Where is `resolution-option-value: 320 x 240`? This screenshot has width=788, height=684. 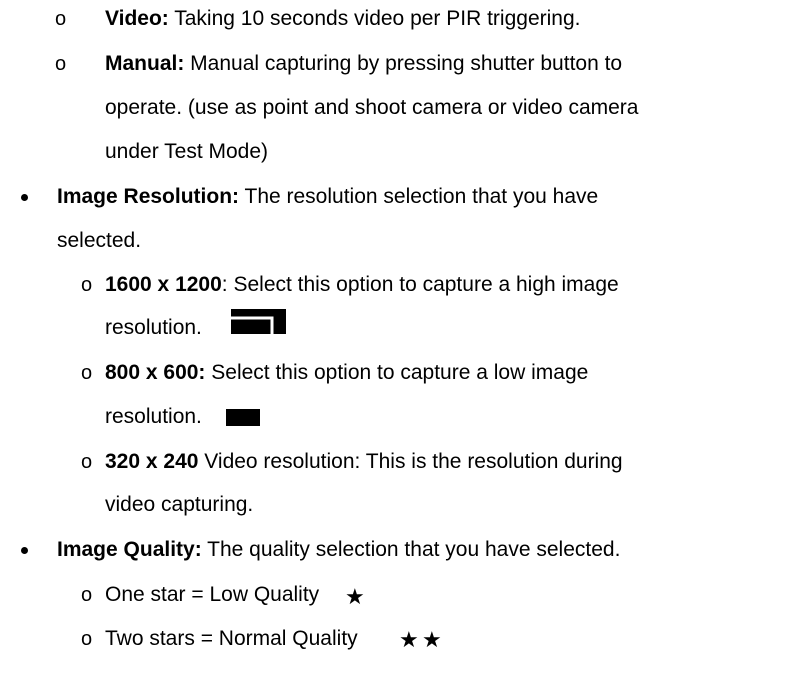 resolution-option-value: 320 x 240 is located at coordinates (152, 461).